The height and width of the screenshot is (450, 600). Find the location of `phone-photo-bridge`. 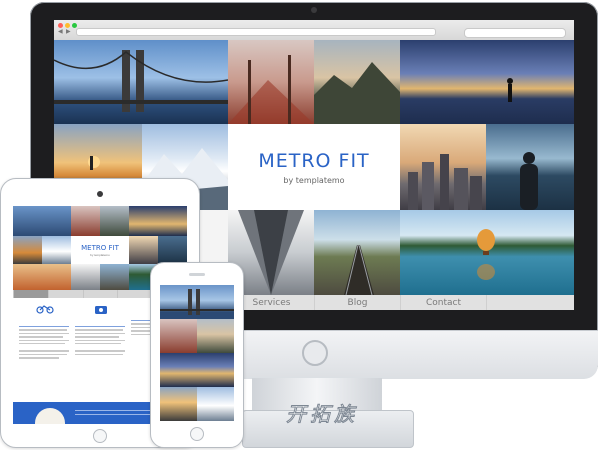

phone-photo-bridge is located at coordinates (197, 302).